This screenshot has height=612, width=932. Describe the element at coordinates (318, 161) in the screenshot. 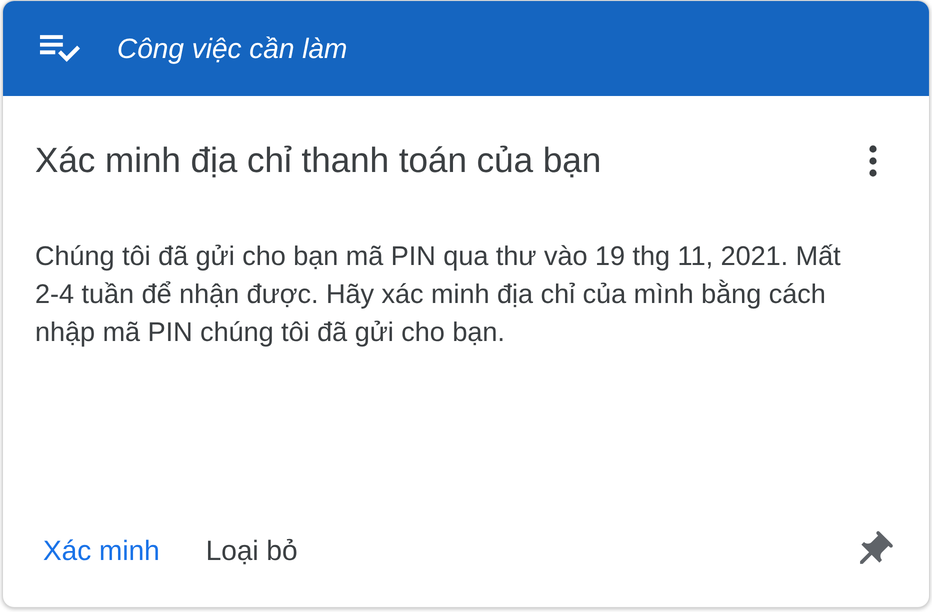

I see `task-title: Xác minh địa chỉ thanh toán của bạn` at that location.